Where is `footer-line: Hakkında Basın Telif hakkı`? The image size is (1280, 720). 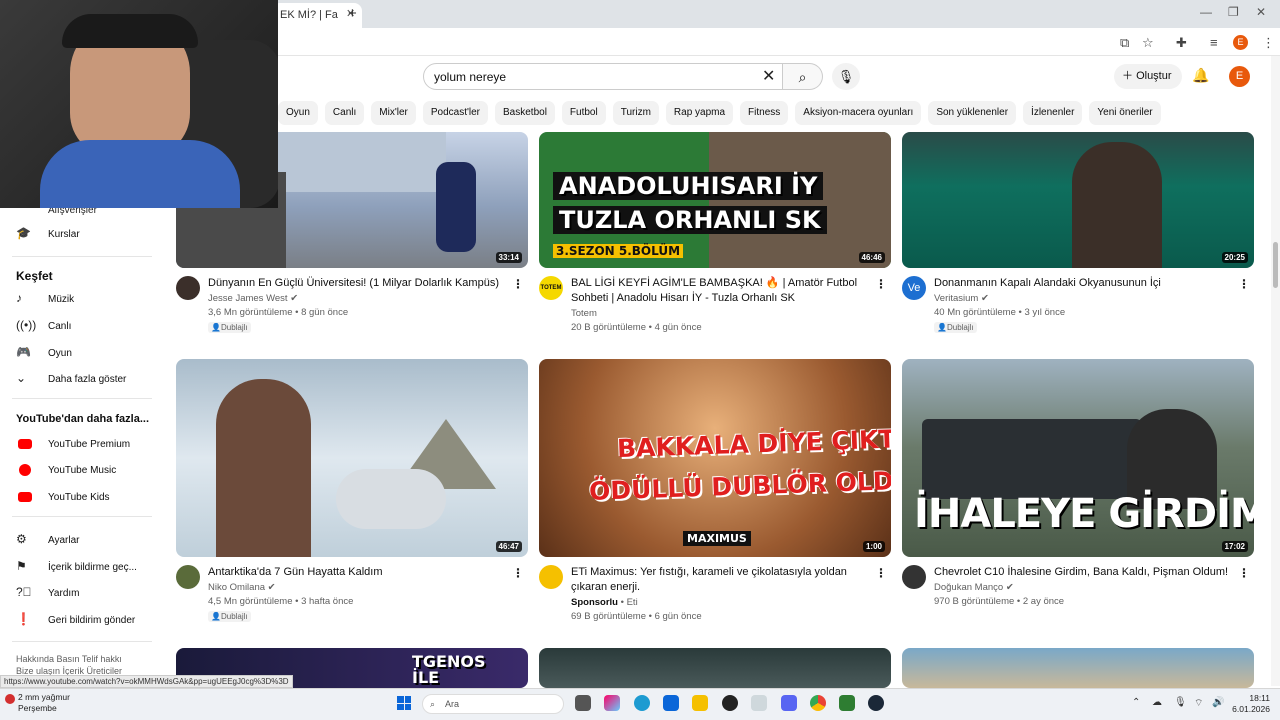 footer-line: Hakkında Basın Telif hakkı is located at coordinates (69, 659).